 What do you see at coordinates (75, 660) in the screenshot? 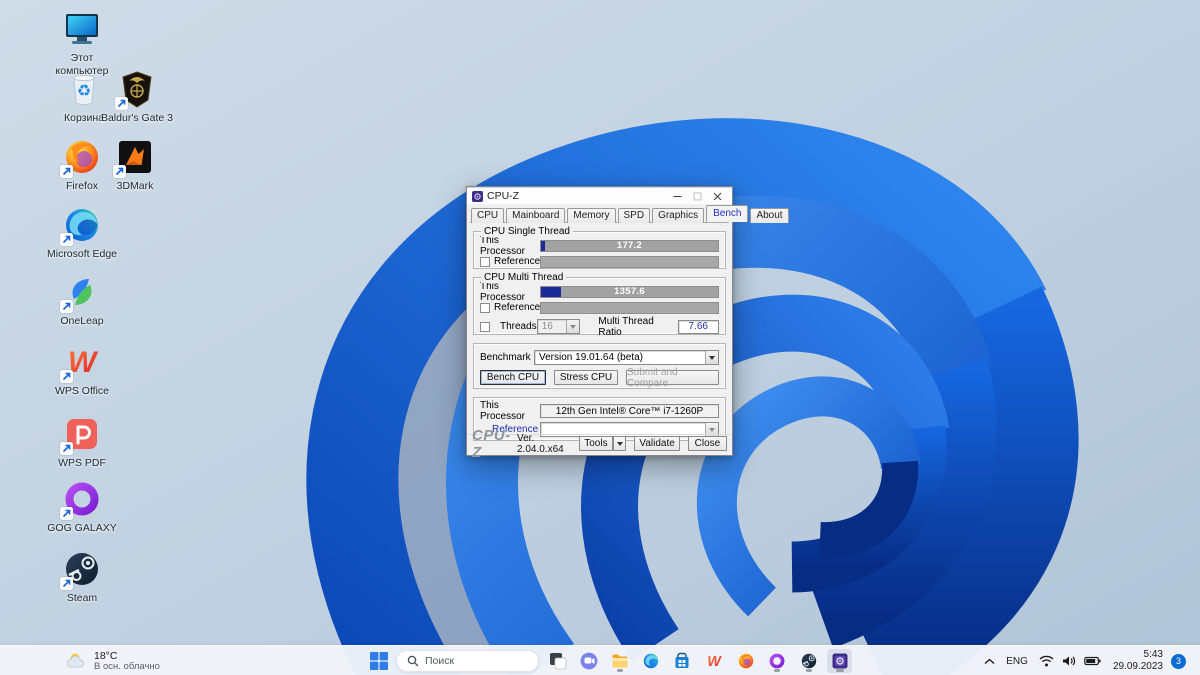
I see `weather-icon` at bounding box center [75, 660].